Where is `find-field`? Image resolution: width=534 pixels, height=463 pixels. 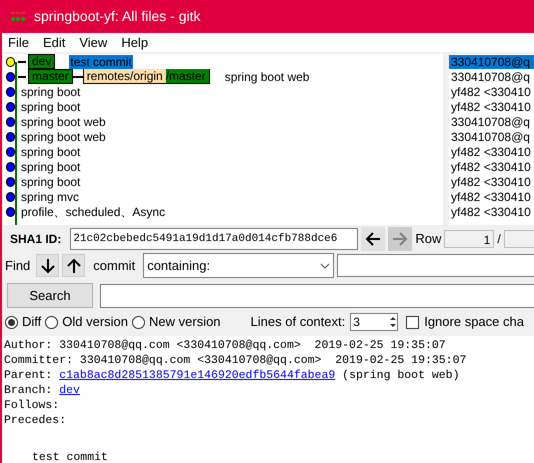
find-field is located at coordinates (435, 265).